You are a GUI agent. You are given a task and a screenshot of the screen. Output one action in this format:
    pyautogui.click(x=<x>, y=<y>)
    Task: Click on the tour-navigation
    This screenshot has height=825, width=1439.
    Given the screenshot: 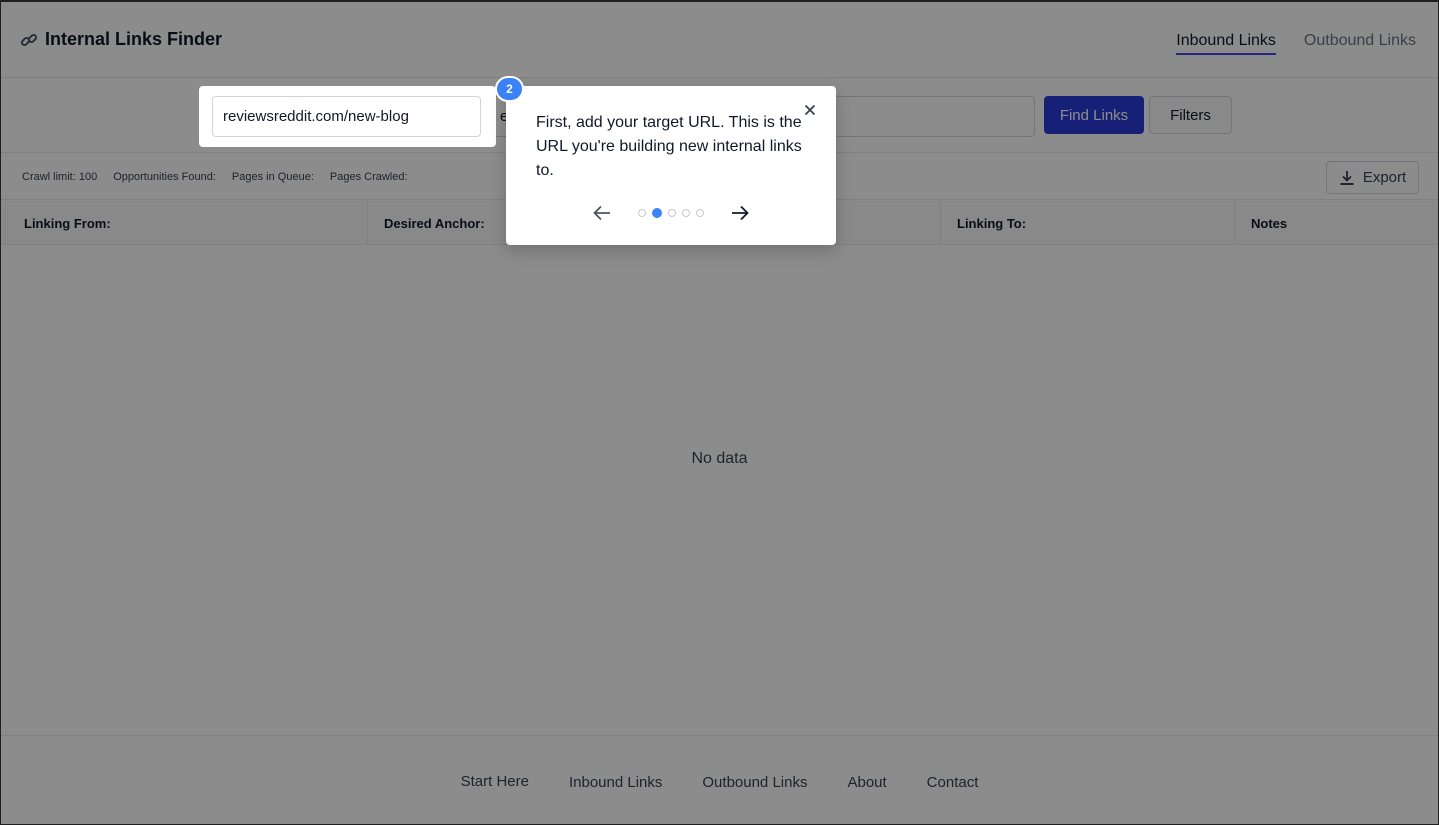 What is the action you would take?
    pyautogui.click(x=671, y=213)
    